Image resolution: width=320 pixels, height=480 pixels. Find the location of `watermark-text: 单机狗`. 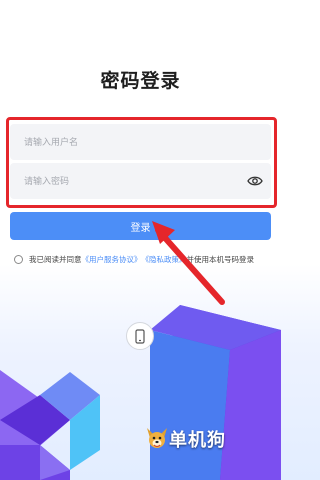

watermark-text: 单机狗 is located at coordinates (197, 440).